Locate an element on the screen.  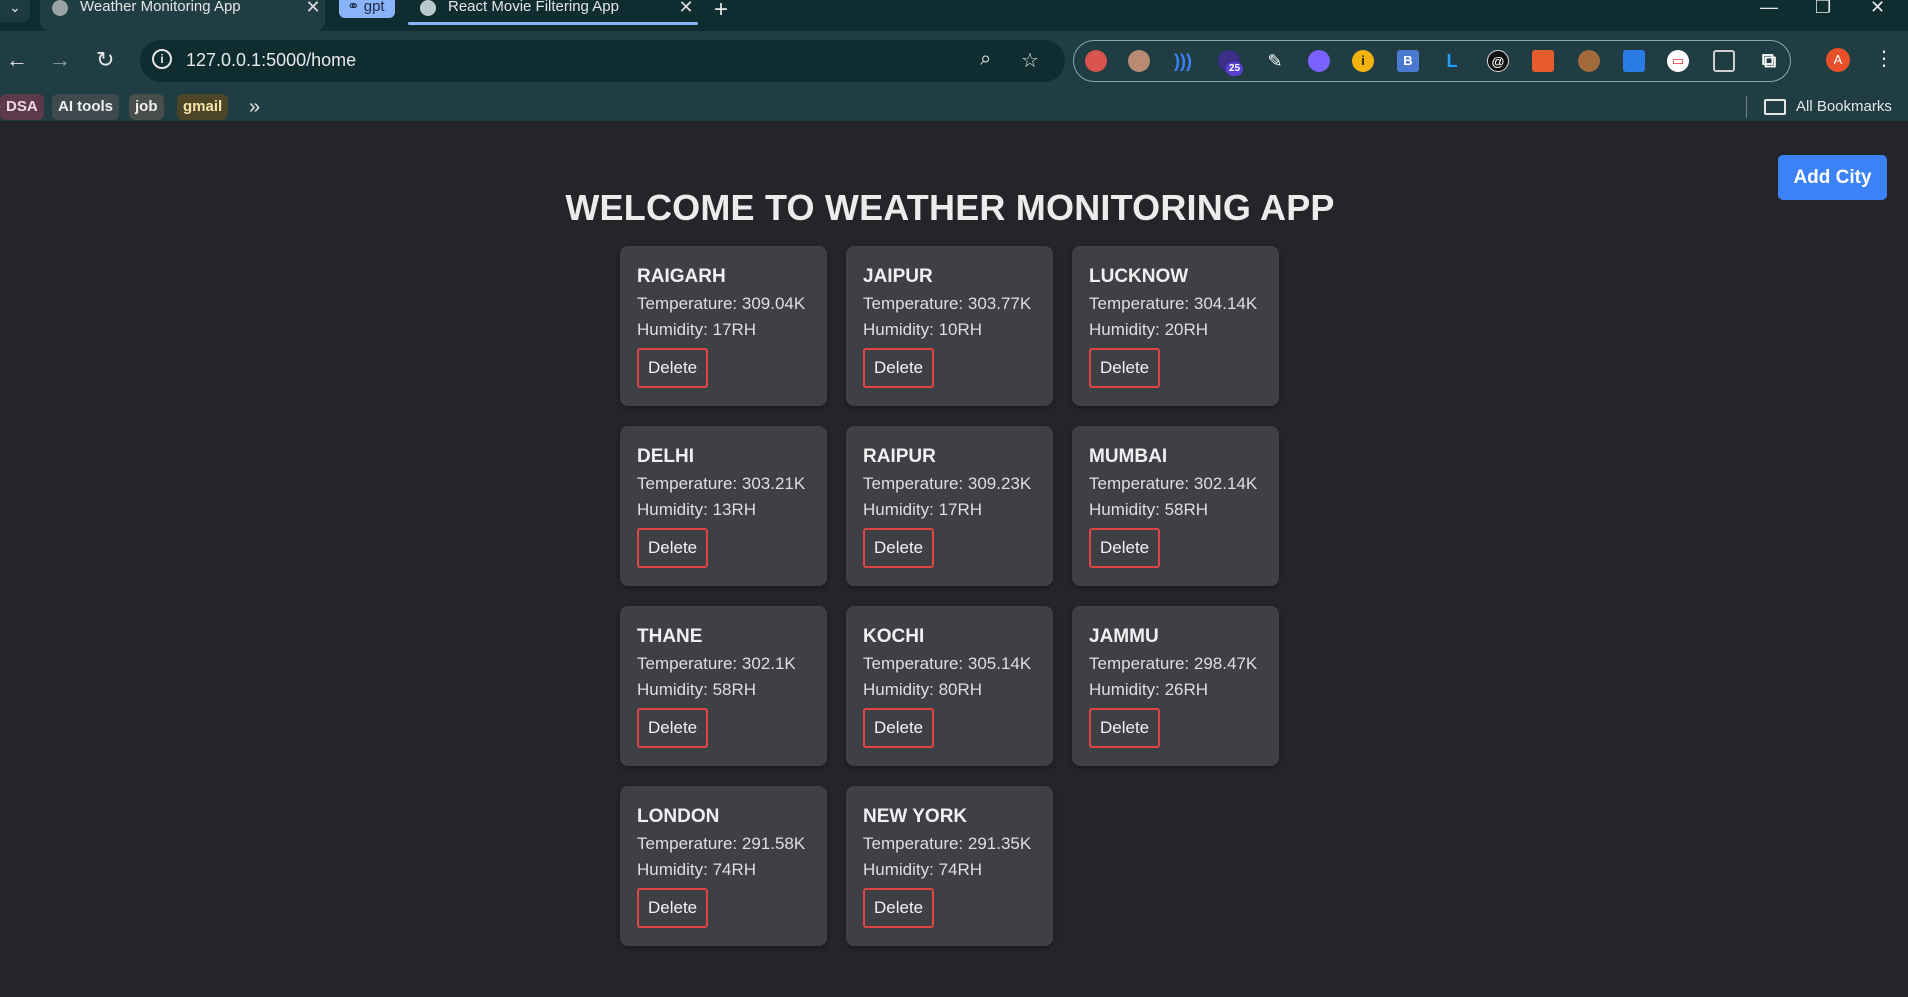
extension-threads-icon: @ is located at coordinates (1498, 61).